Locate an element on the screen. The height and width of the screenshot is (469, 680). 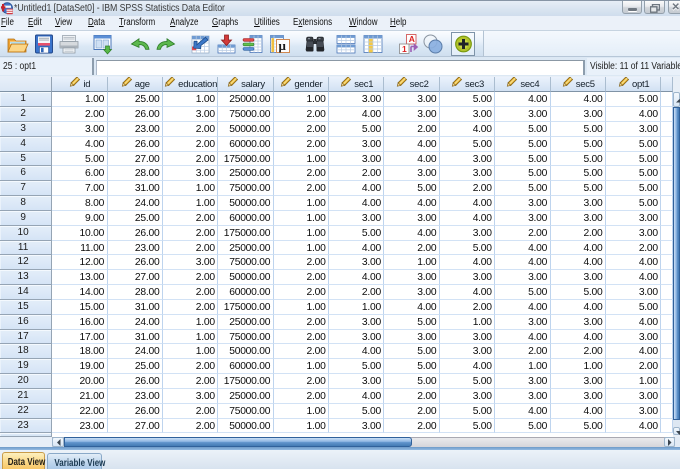
svg-text: μ is located at coordinates (283, 45).